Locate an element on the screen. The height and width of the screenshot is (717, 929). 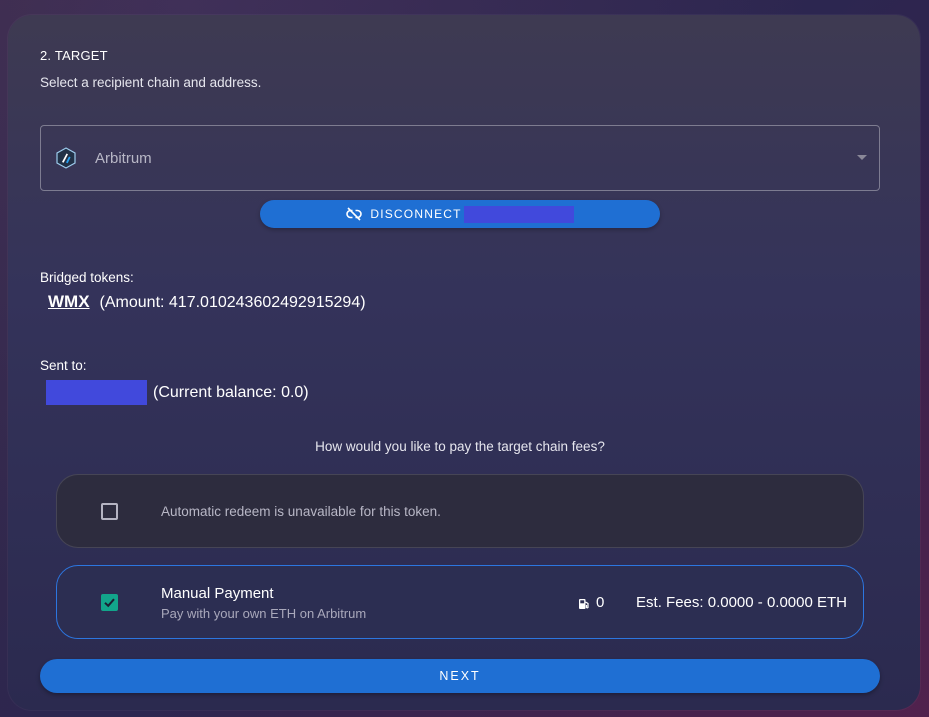
bridged-tokens-label: Bridged tokens: is located at coordinates (87, 277).